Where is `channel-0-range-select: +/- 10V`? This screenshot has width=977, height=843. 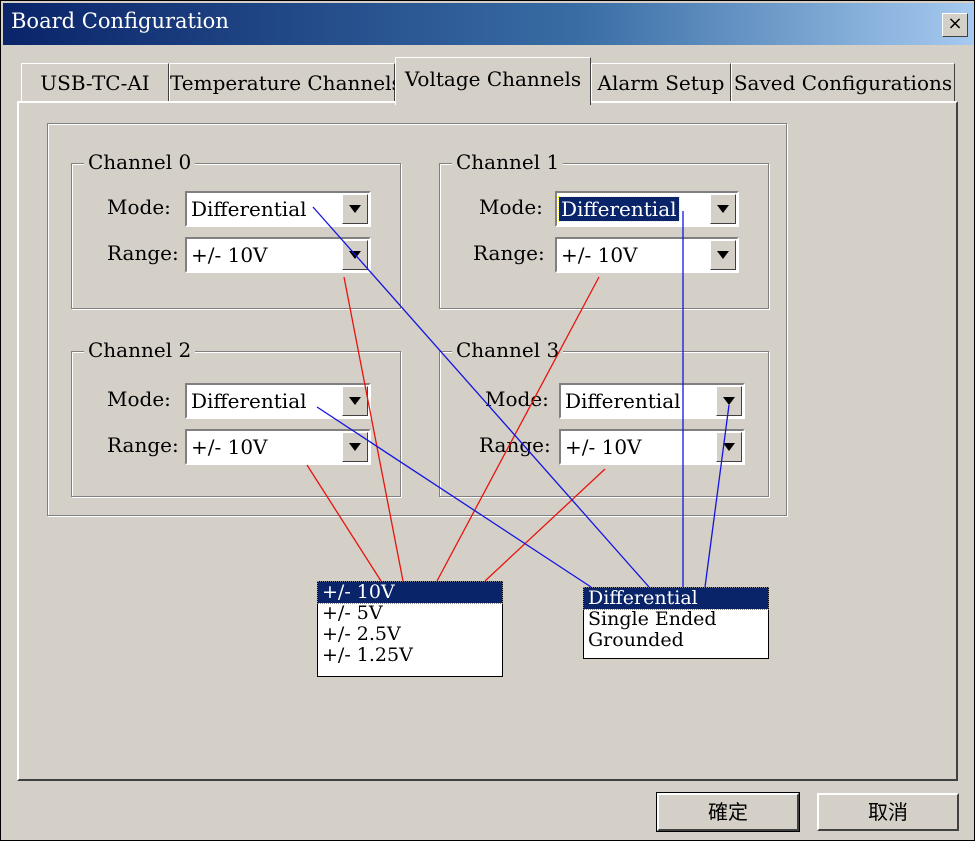
channel-0-range-select: +/- 10V is located at coordinates (278, 255).